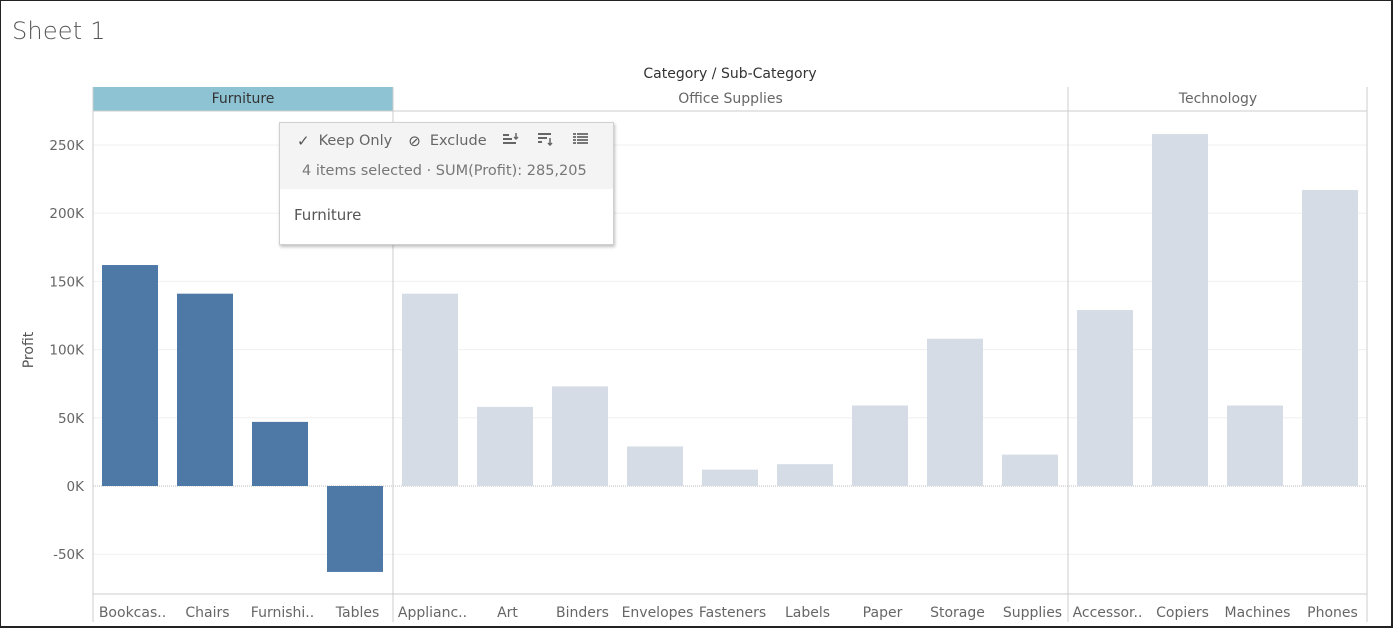  I want to click on exclude-button: ⊘ Exclude, so click(447, 141).